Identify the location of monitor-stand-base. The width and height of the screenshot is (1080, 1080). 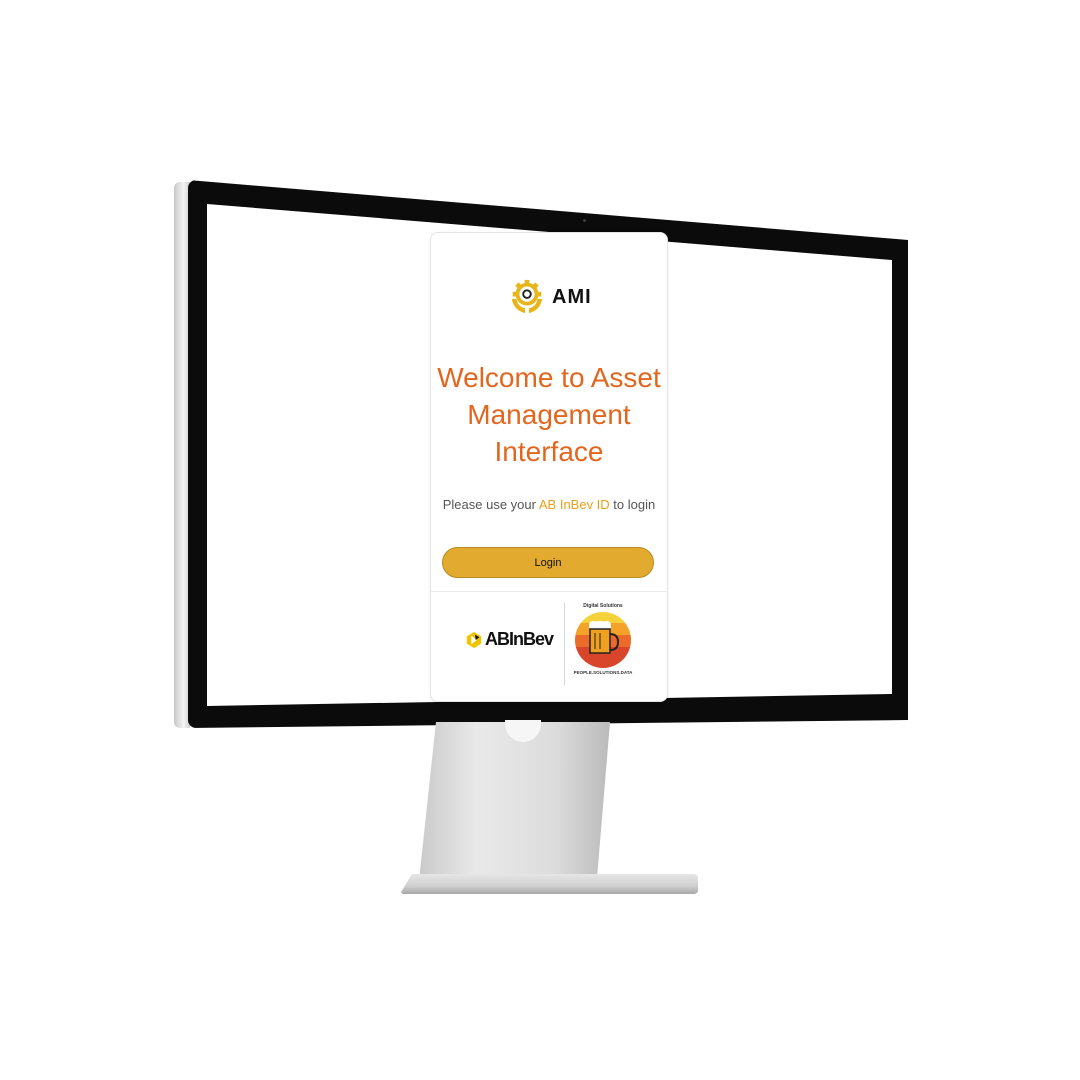
(549, 884).